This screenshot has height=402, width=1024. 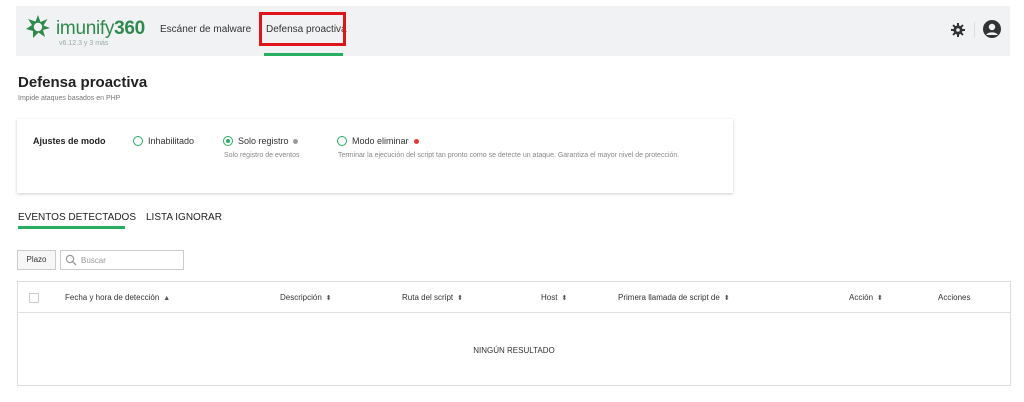 What do you see at coordinates (416, 141) in the screenshot?
I see `status-dot-red` at bounding box center [416, 141].